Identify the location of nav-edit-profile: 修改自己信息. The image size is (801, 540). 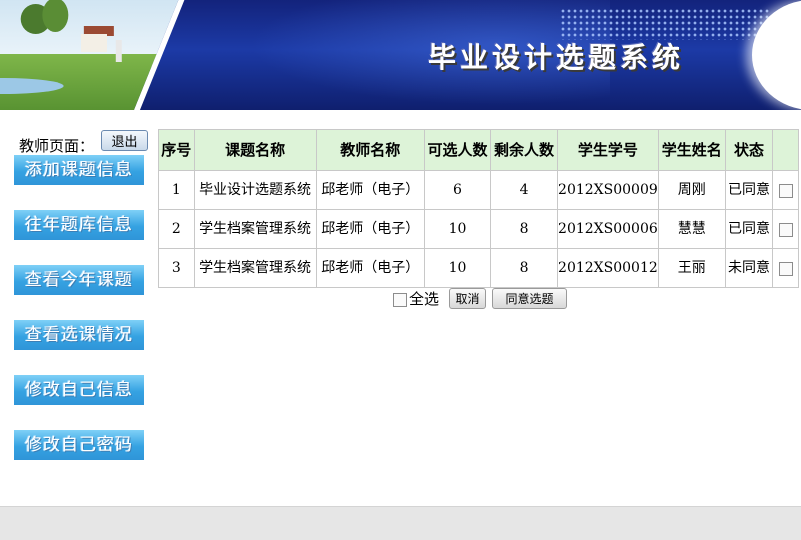
(79, 390).